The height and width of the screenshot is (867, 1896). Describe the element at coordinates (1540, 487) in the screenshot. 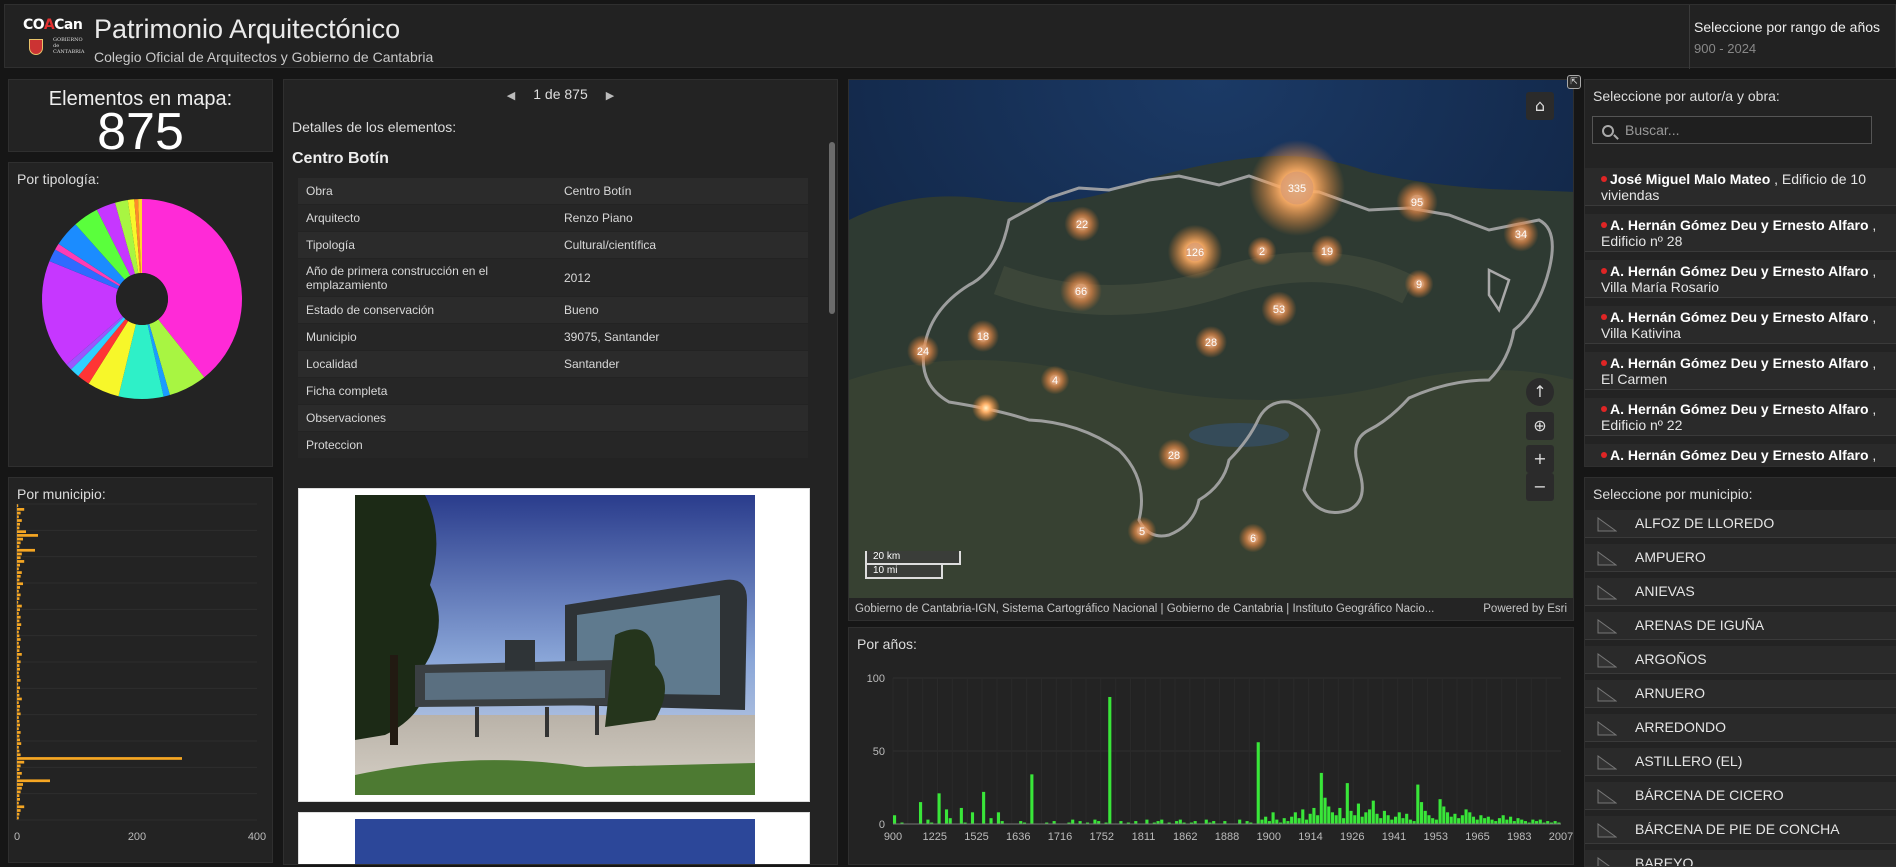

I see `zoom-out-button: −` at that location.